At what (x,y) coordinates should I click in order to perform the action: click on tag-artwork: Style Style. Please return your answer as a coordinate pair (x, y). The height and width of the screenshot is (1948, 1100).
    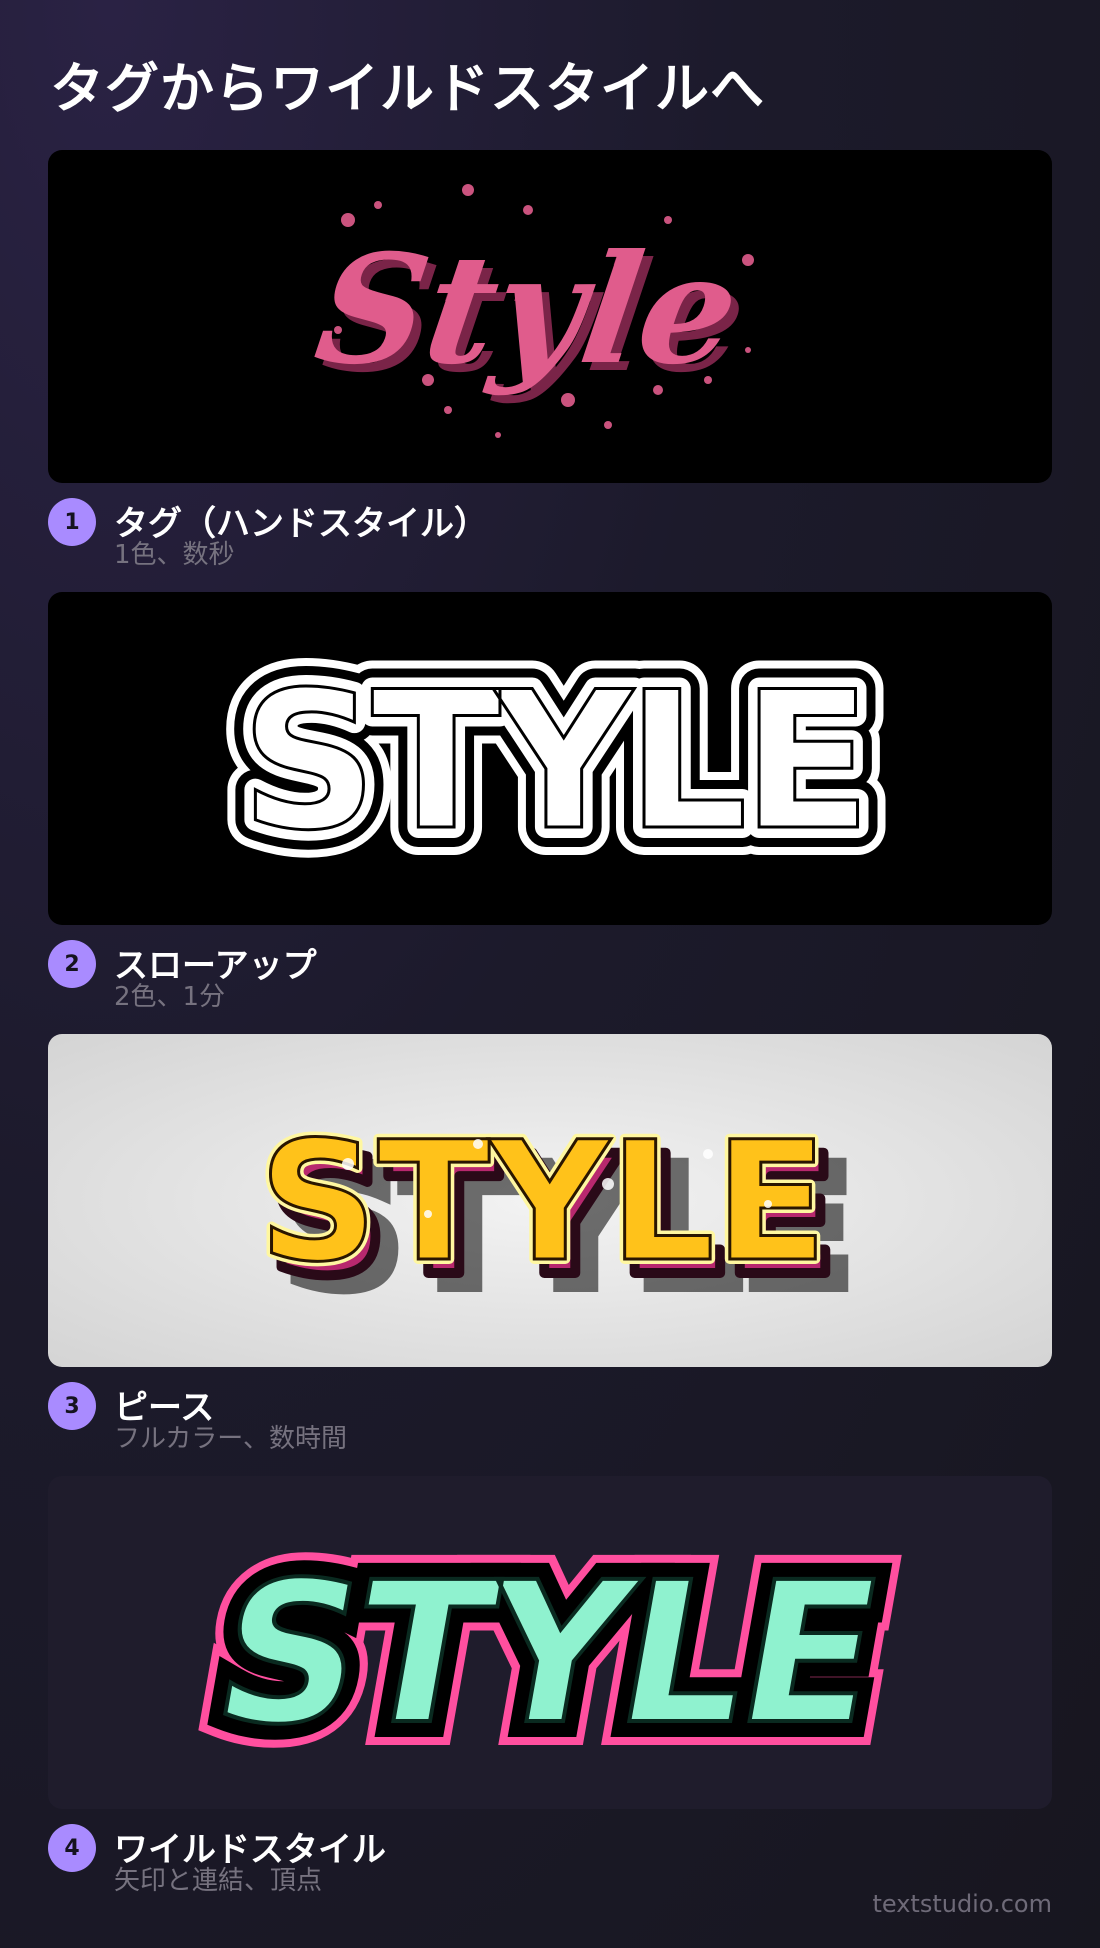
    Looking at the image, I should click on (532, 311).